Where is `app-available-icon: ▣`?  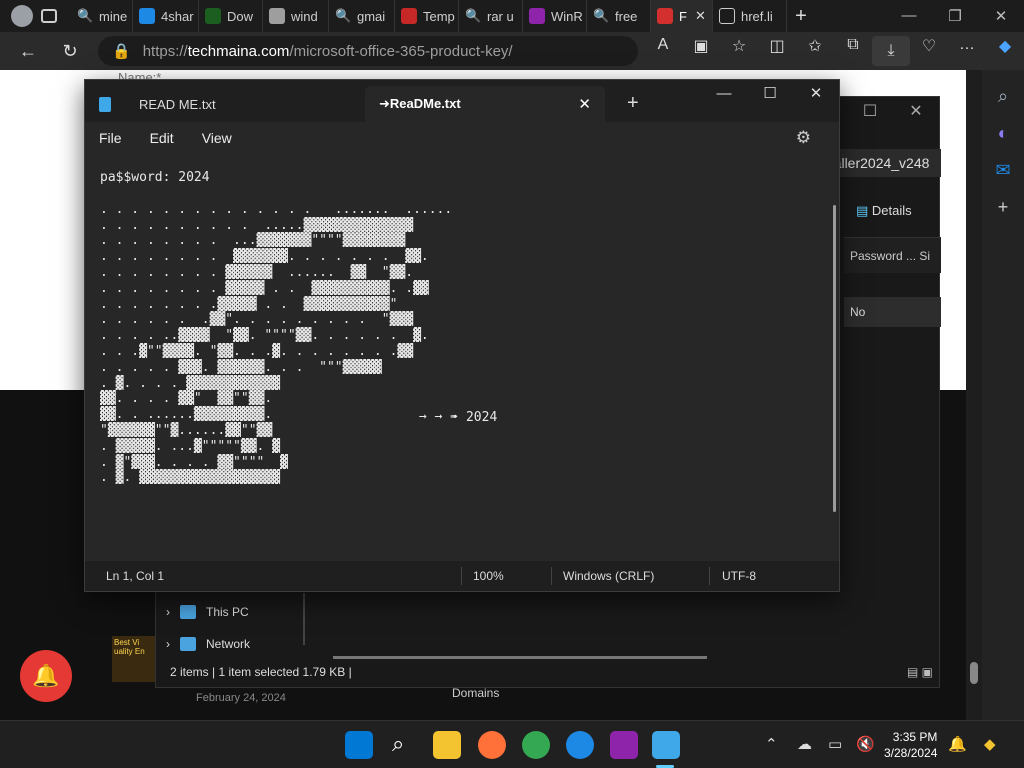 app-available-icon: ▣ is located at coordinates (701, 51).